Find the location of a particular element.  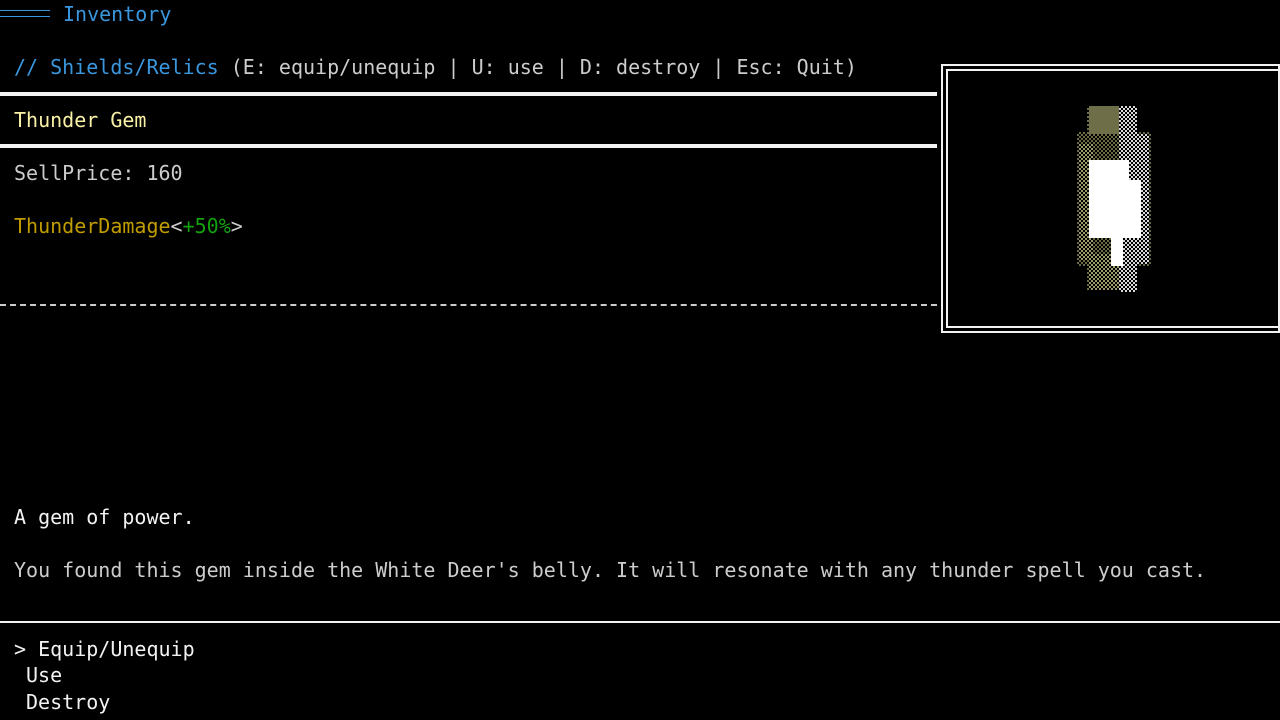

menu-item-use: Use is located at coordinates (44, 675).